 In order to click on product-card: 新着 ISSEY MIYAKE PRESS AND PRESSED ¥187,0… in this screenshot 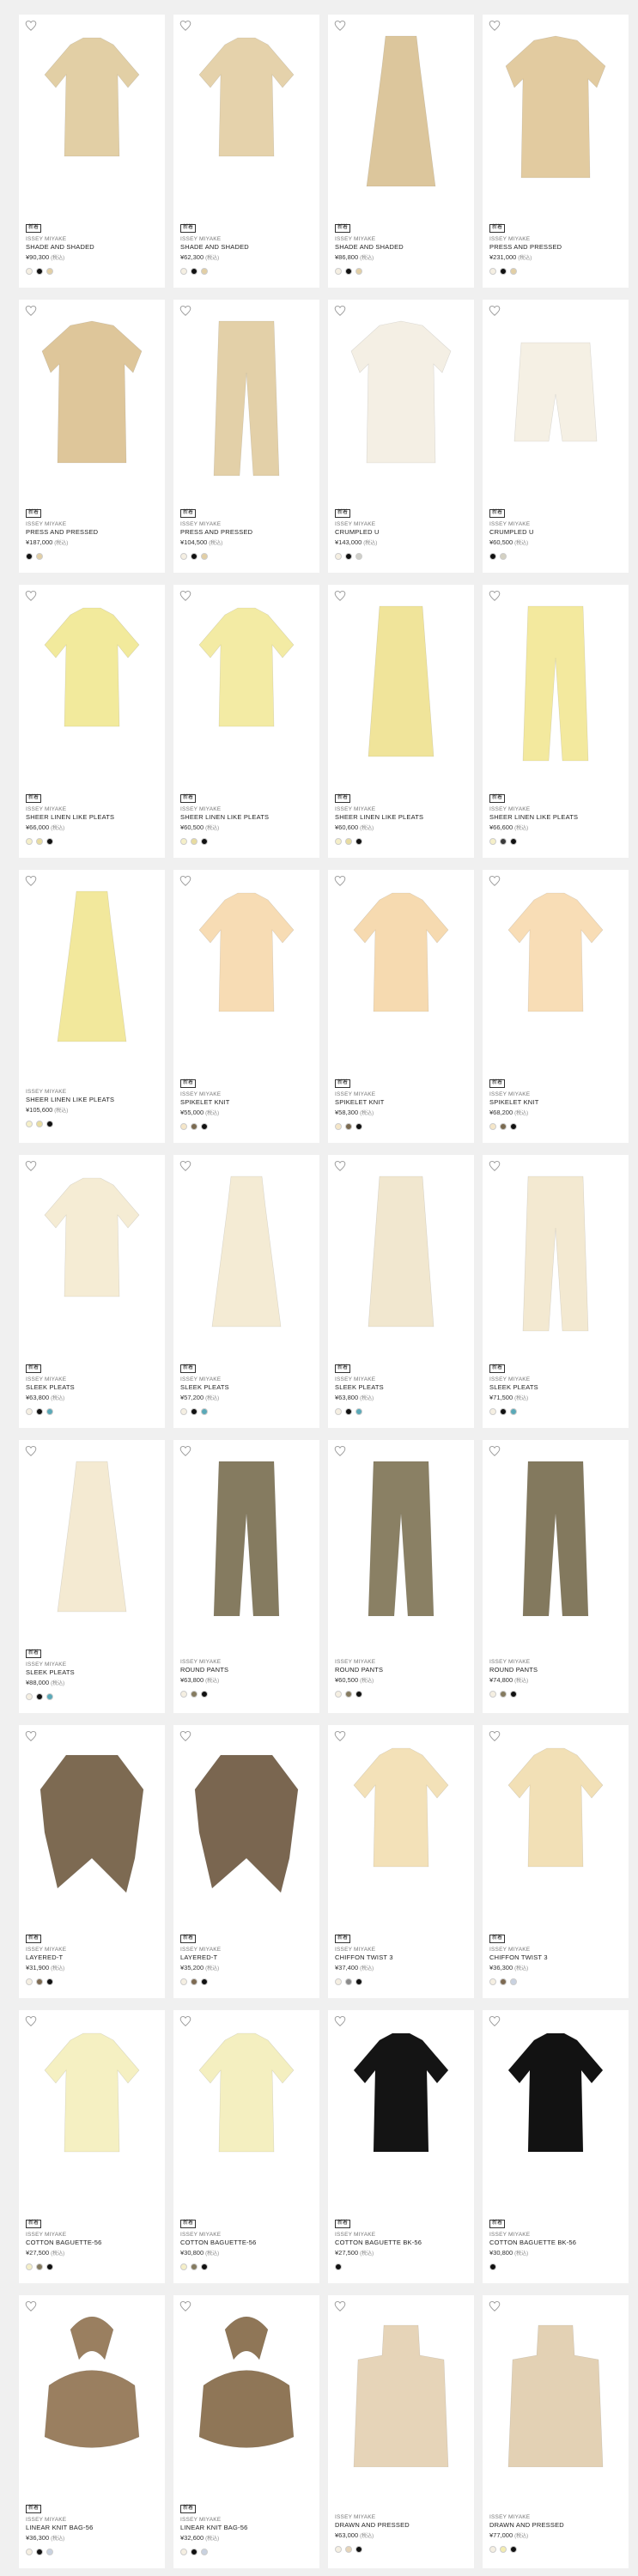, I will do `click(92, 436)`.